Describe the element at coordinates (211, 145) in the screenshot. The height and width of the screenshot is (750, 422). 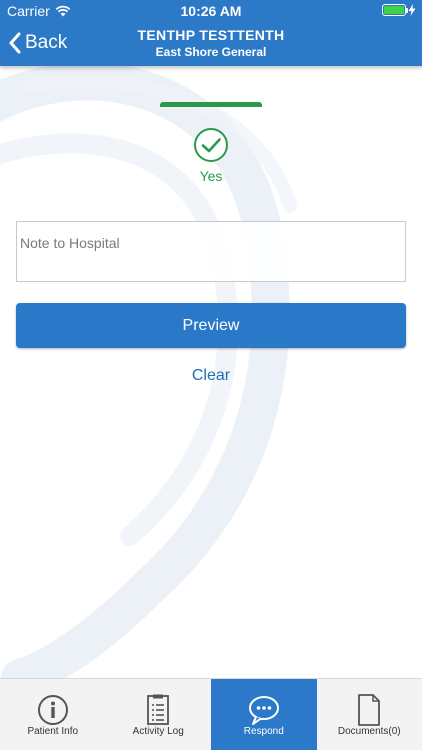
I see `check-circle-icon` at that location.